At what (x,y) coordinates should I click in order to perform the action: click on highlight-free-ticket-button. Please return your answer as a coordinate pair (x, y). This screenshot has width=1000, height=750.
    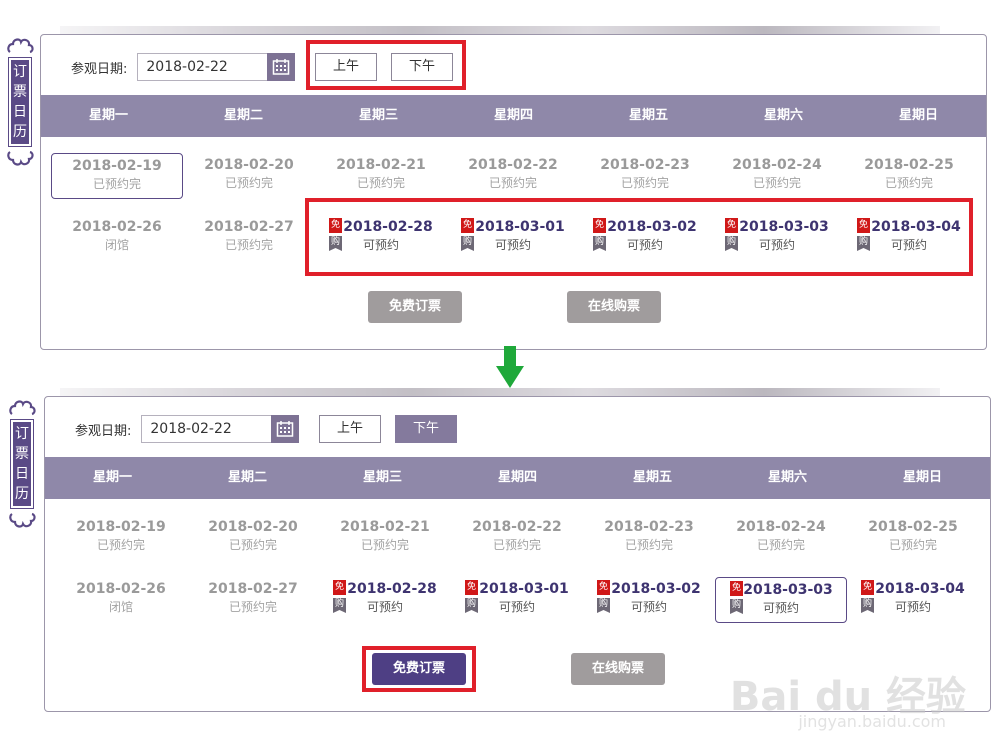
    Looking at the image, I should click on (419, 669).